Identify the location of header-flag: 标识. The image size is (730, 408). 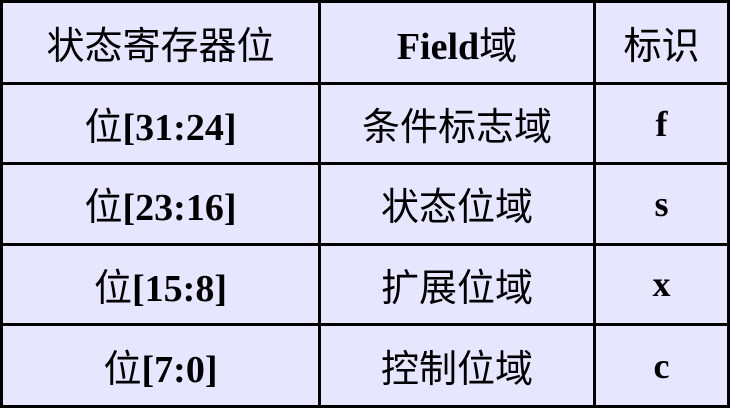
(660, 44).